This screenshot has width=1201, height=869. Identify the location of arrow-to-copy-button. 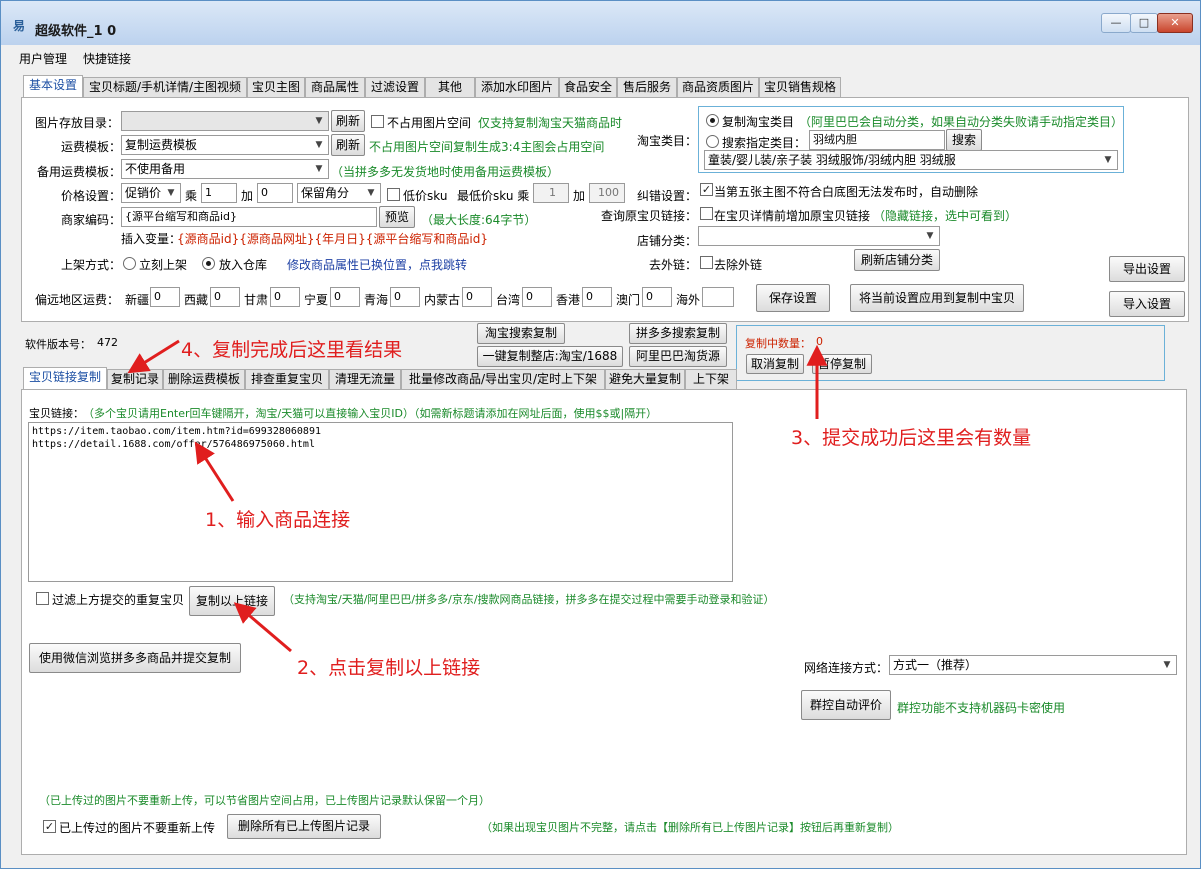
(262, 627).